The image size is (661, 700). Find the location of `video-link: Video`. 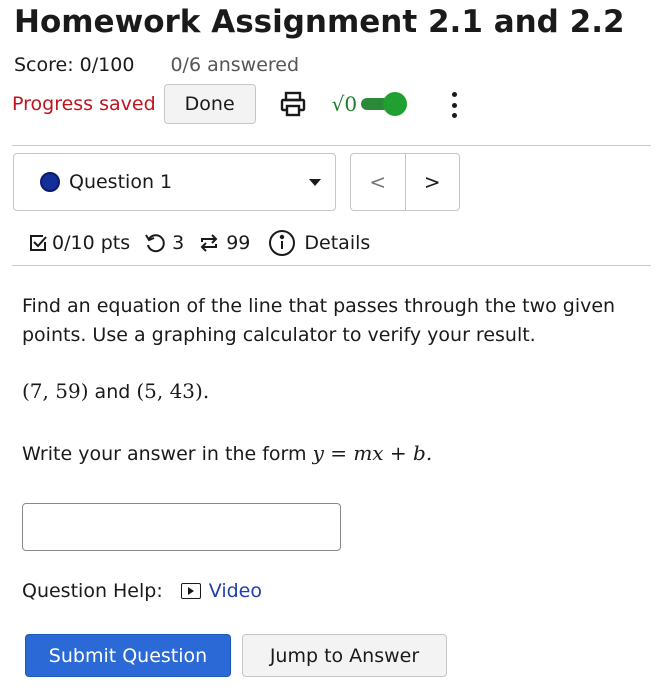

video-link: Video is located at coordinates (221, 591).